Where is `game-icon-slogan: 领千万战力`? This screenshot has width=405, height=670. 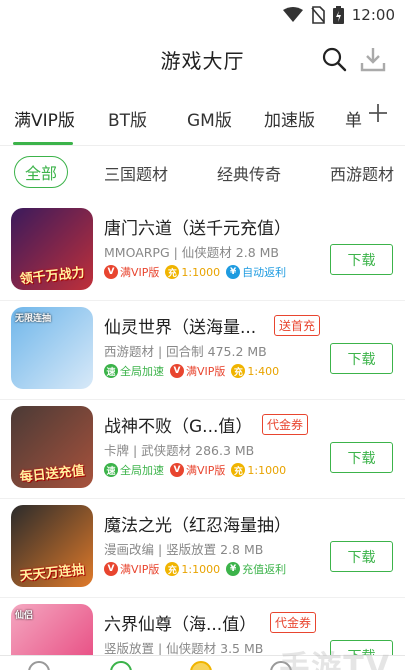
game-icon-slogan: 领千万战力 is located at coordinates (52, 276).